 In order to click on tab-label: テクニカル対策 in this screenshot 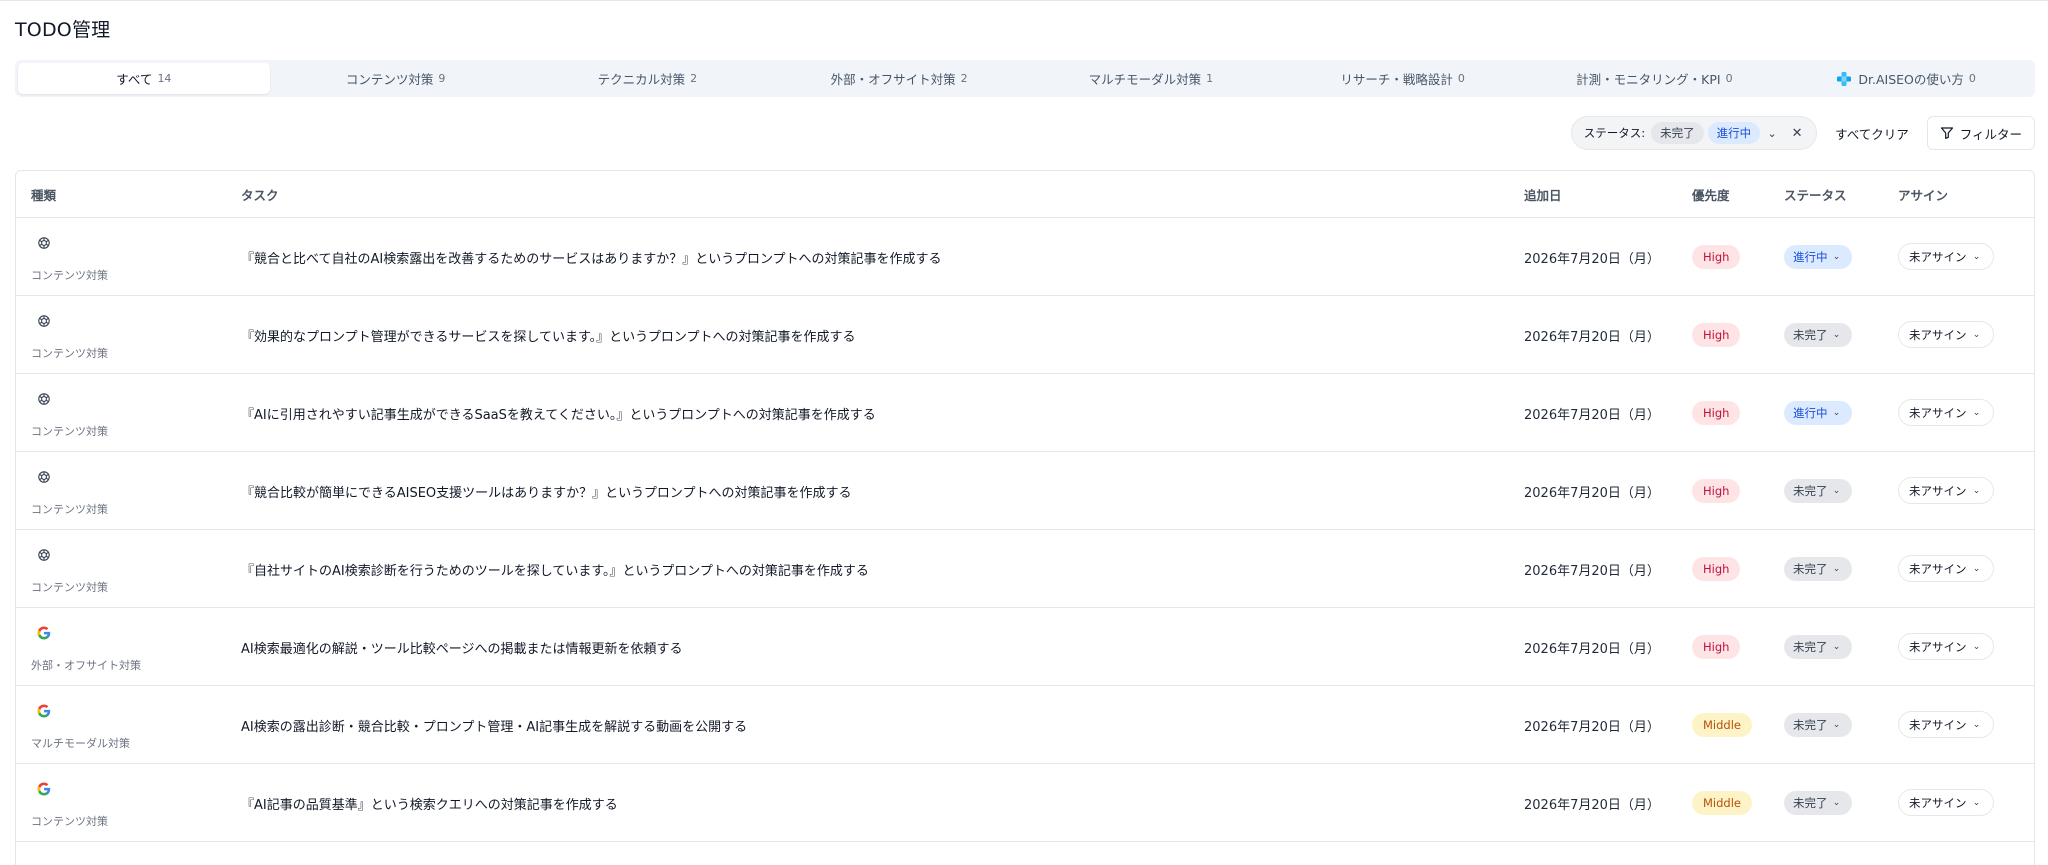, I will do `click(641, 79)`.